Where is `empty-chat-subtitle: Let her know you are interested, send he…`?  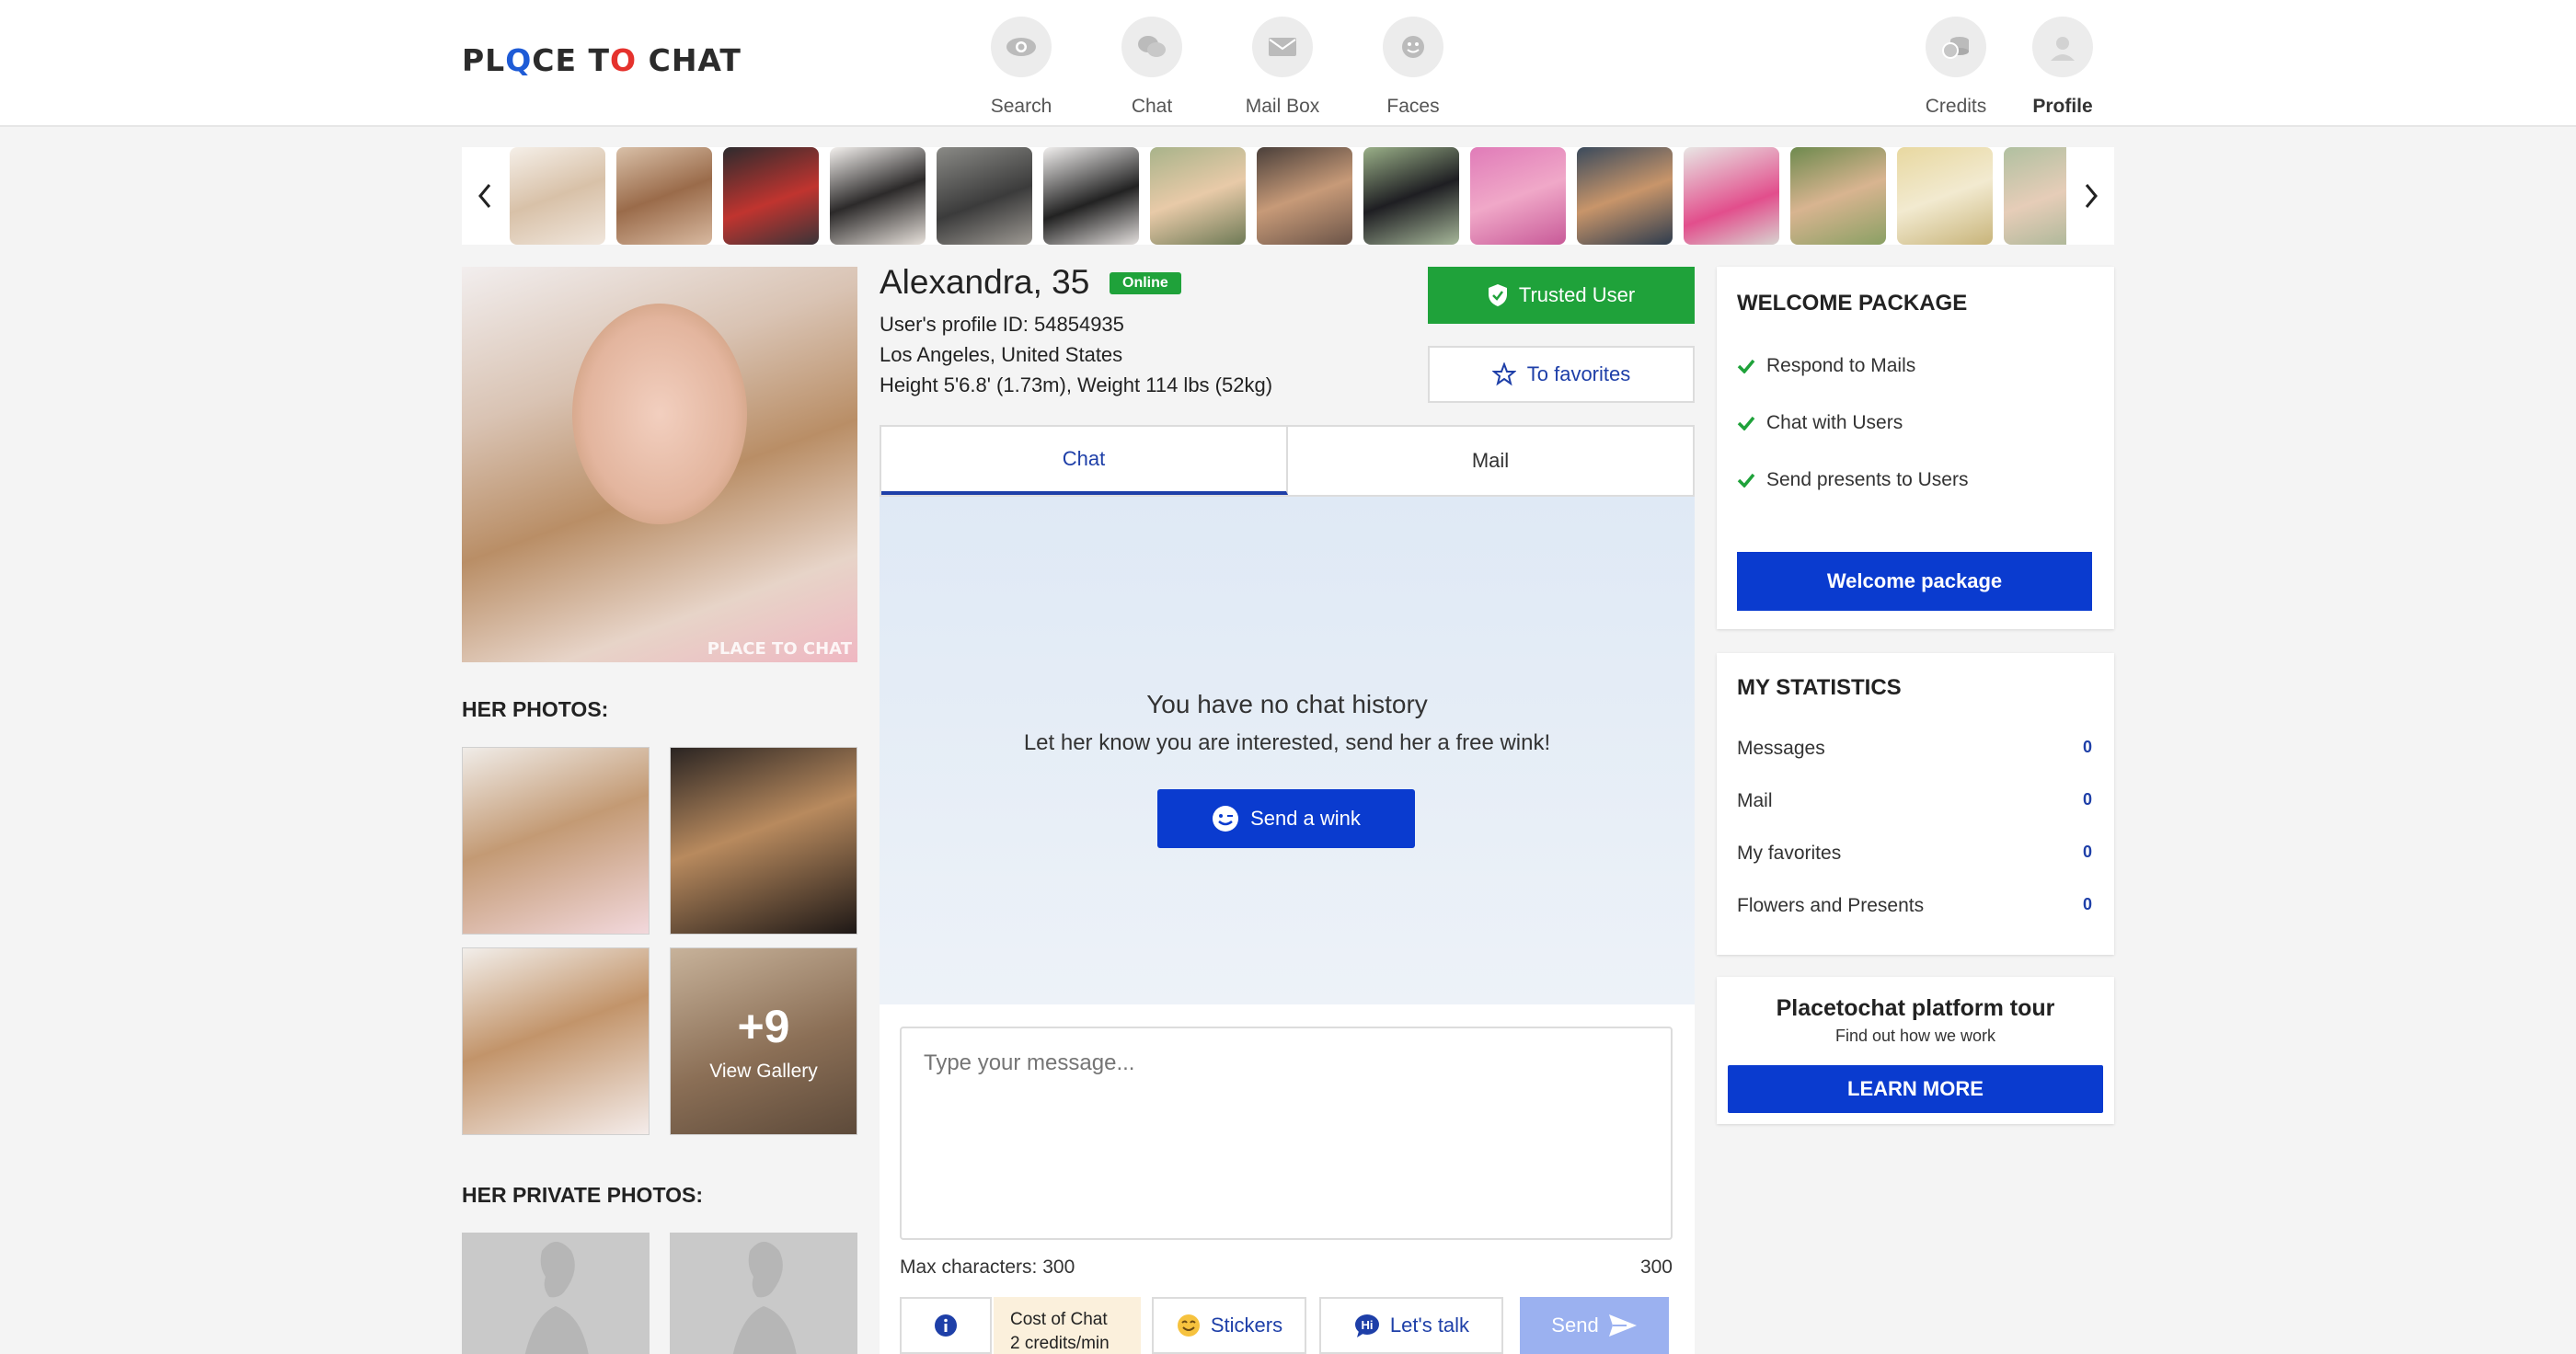 empty-chat-subtitle: Let her know you are interested, send he… is located at coordinates (1287, 743).